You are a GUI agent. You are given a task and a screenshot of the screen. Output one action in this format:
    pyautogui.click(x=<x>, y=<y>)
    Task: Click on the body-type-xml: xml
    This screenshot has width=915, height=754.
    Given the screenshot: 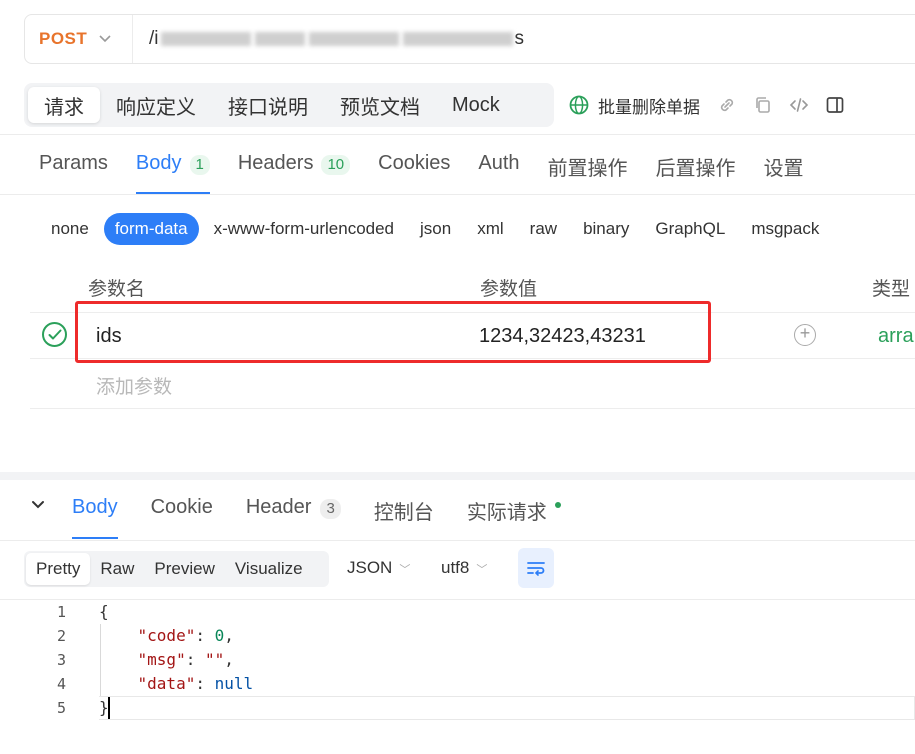 What is the action you would take?
    pyautogui.click(x=490, y=229)
    